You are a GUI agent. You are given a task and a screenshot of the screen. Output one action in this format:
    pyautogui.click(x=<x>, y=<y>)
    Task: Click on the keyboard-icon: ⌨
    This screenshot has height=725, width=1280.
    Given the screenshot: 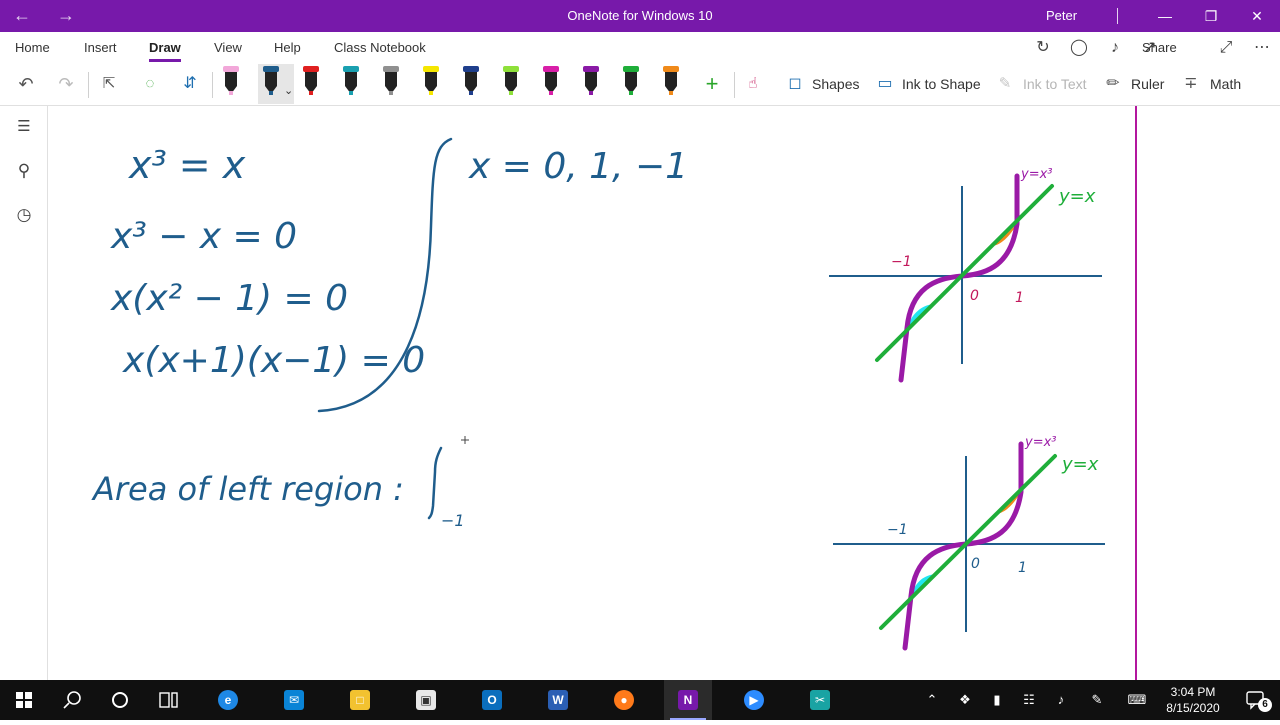 What is the action you would take?
    pyautogui.click(x=1137, y=700)
    